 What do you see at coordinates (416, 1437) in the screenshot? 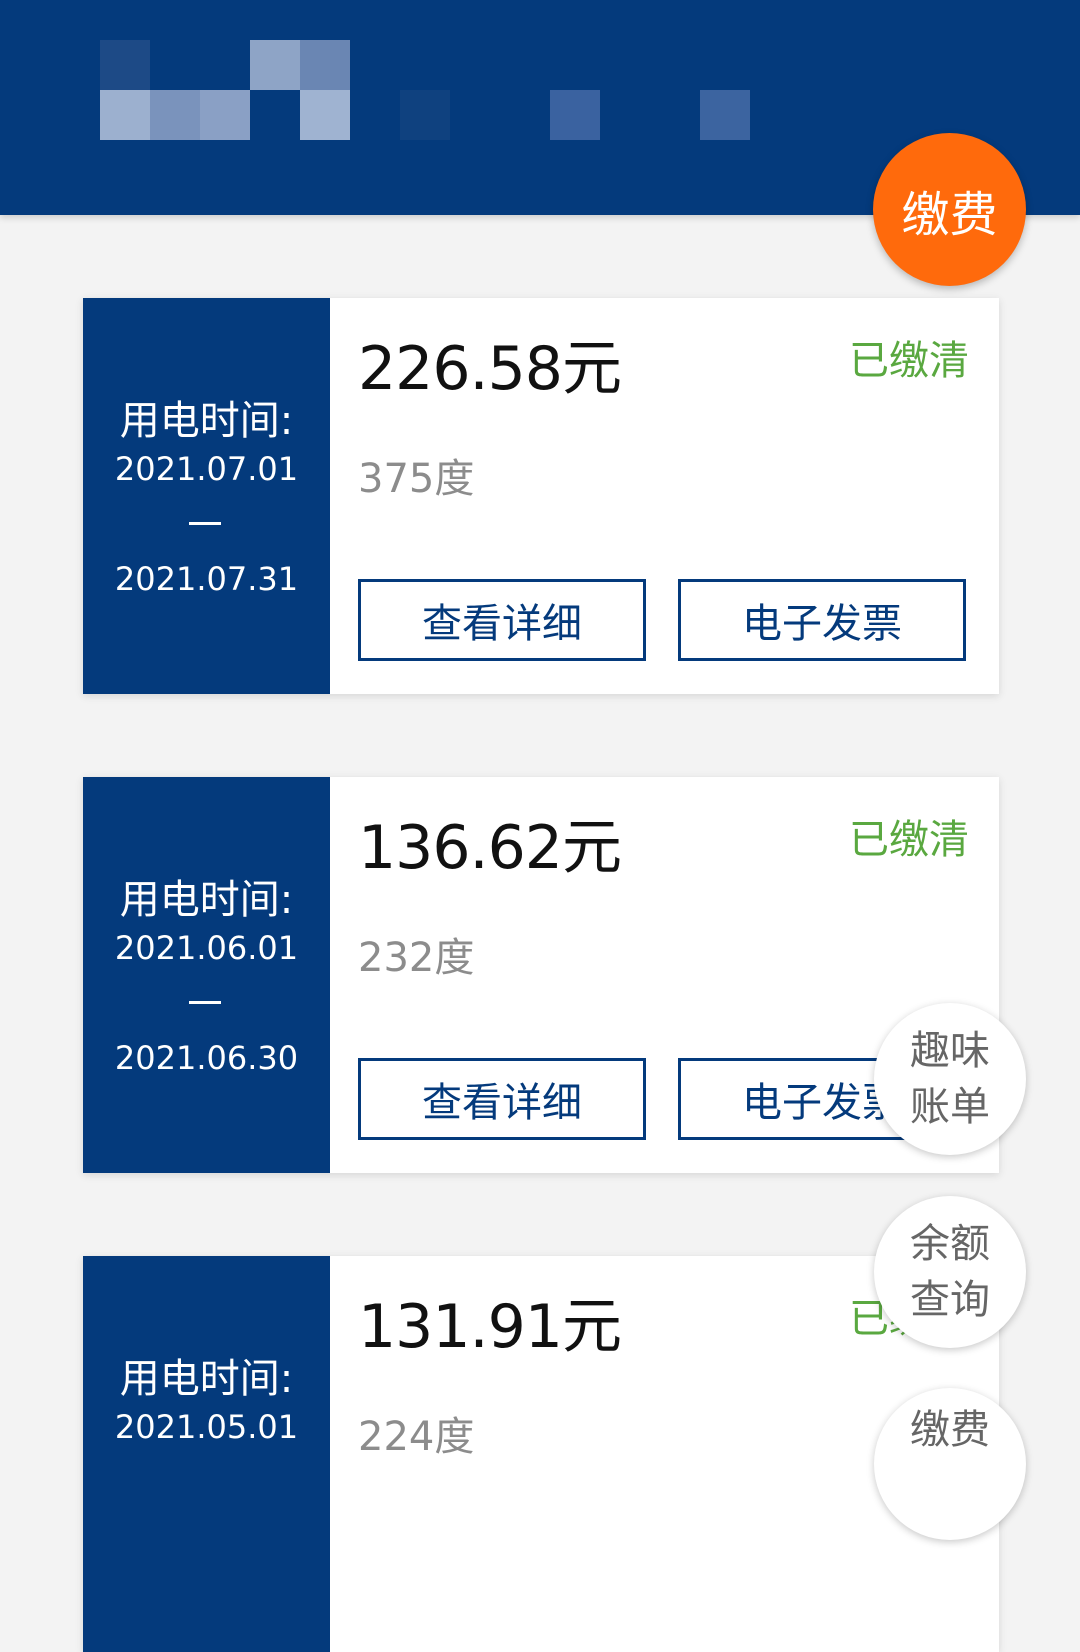
I see `bill-usage: 224度` at bounding box center [416, 1437].